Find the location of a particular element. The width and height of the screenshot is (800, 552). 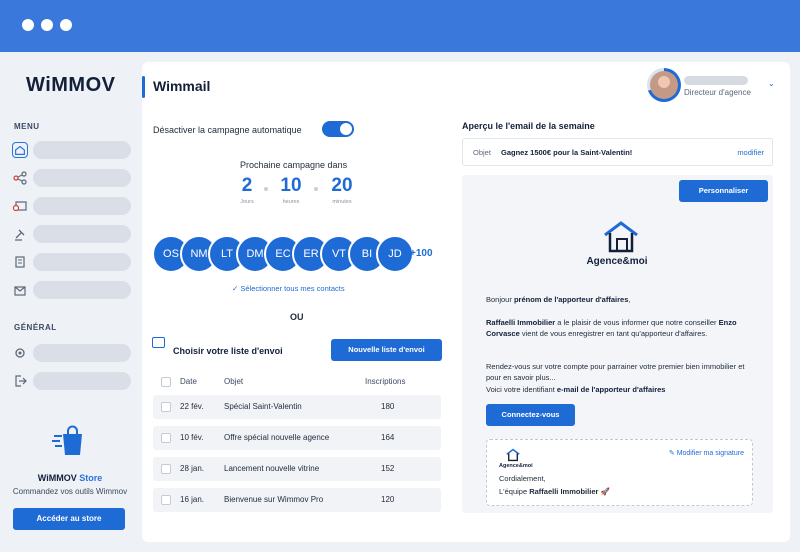

greeting-text: Bonjour is located at coordinates (500, 299).